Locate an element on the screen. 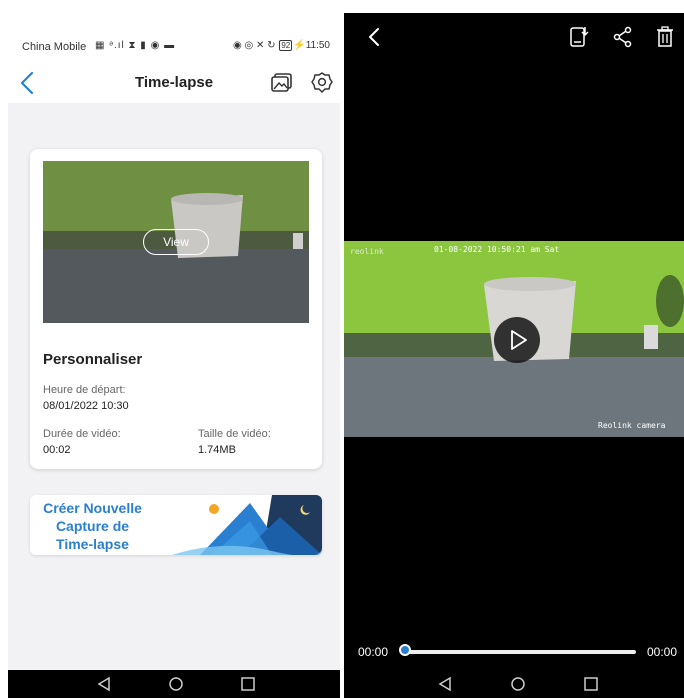 Image resolution: width=684 pixels, height=698 pixels. total-time: 00:00 is located at coordinates (662, 652).